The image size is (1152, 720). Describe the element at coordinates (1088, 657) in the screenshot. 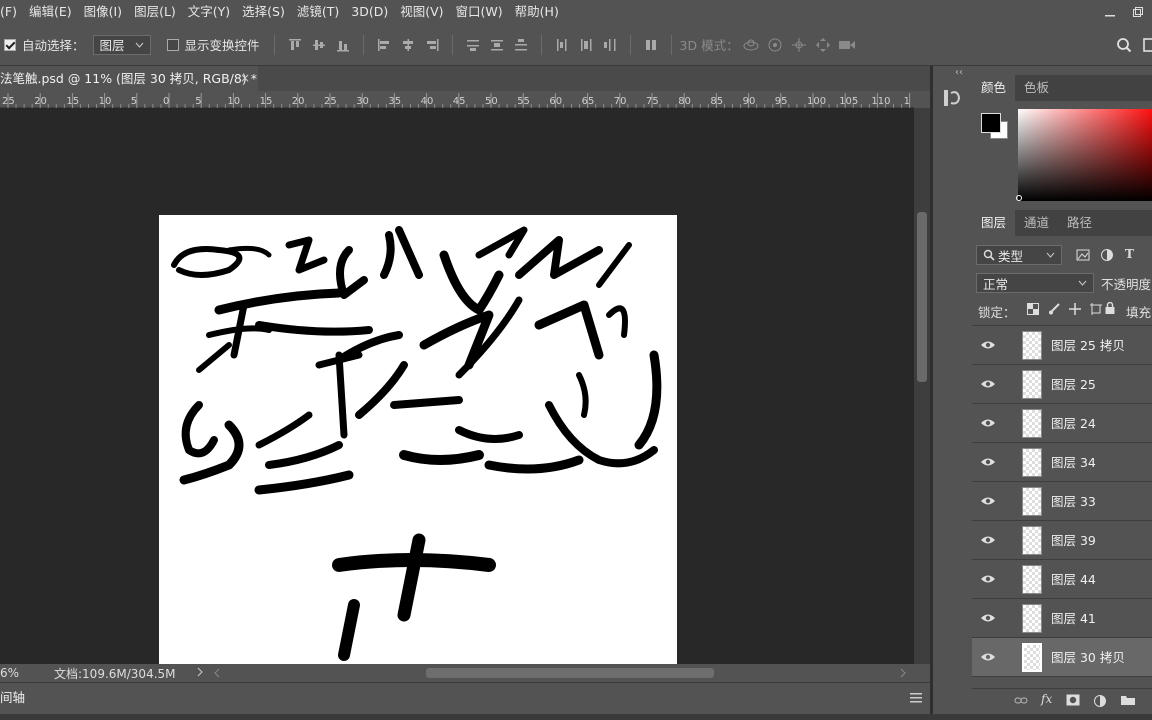

I see `layer-name: 图层 30 拷贝` at that location.